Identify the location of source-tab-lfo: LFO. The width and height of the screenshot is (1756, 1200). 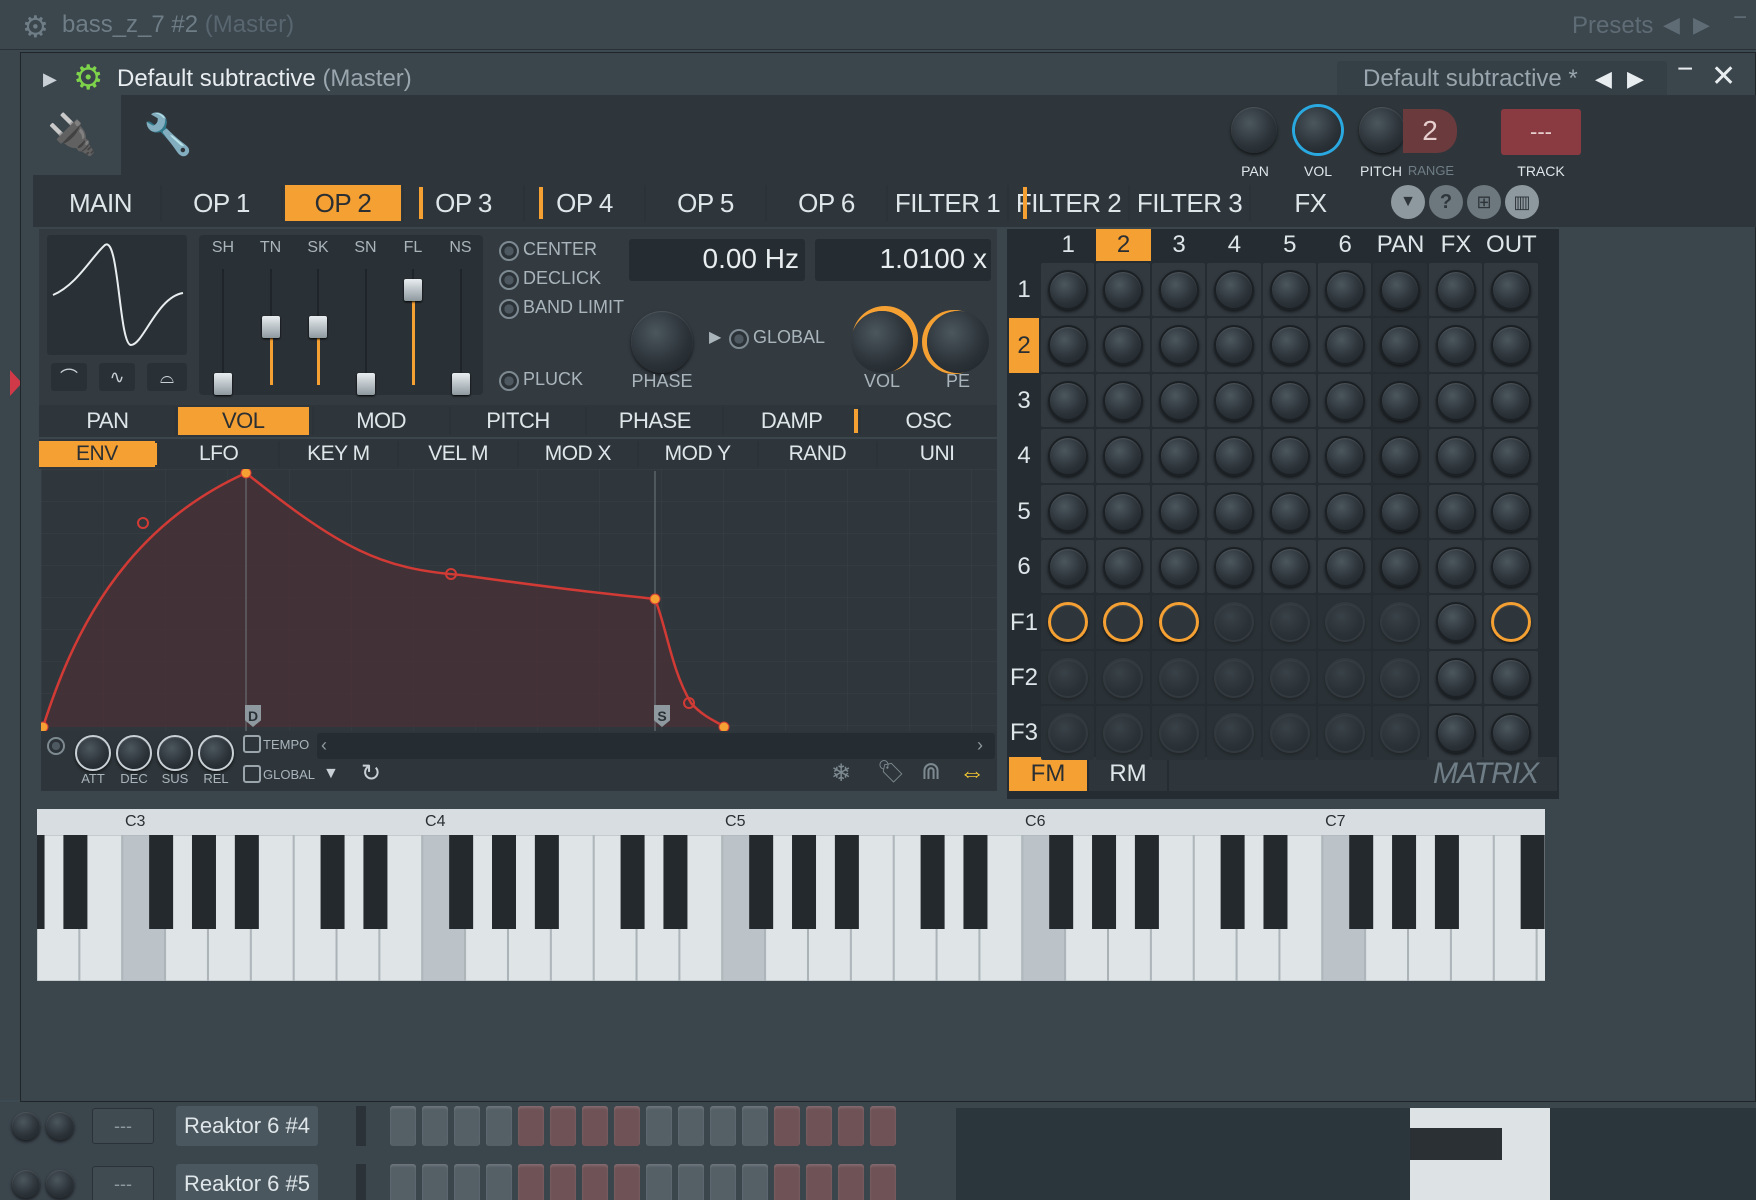
(219, 454).